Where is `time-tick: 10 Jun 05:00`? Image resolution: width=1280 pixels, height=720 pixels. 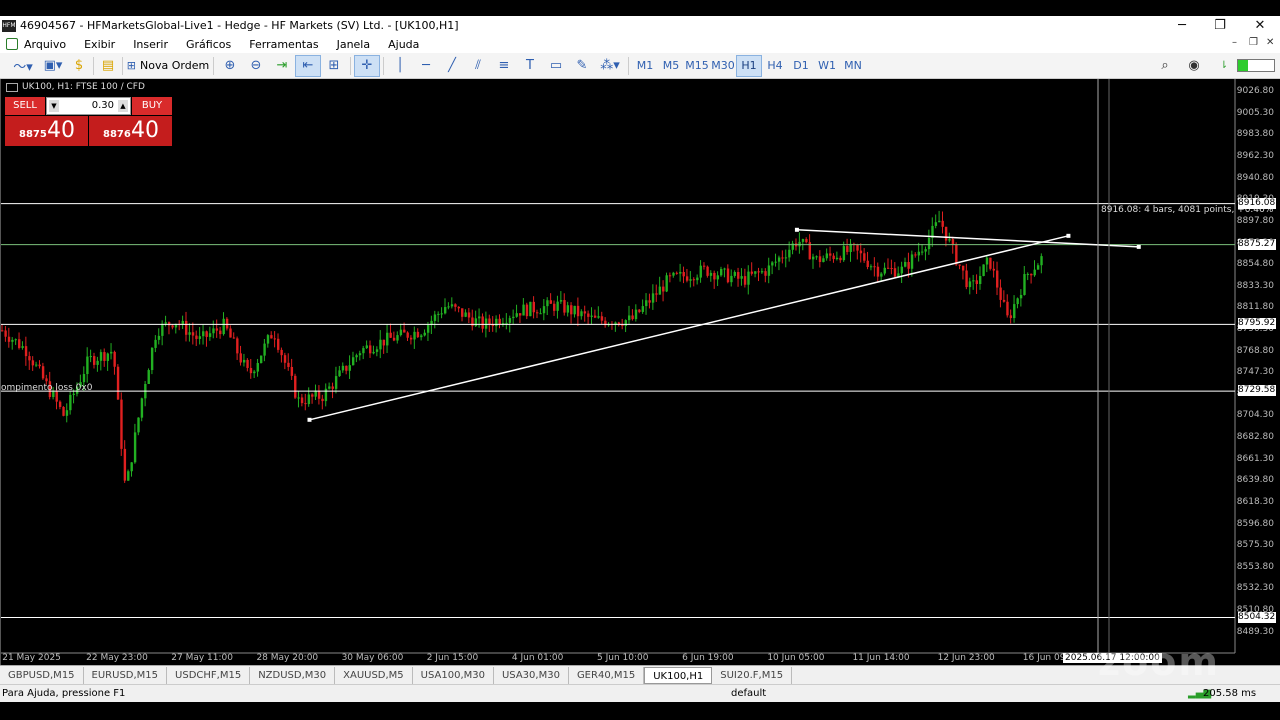 time-tick: 10 Jun 05:00 is located at coordinates (796, 658).